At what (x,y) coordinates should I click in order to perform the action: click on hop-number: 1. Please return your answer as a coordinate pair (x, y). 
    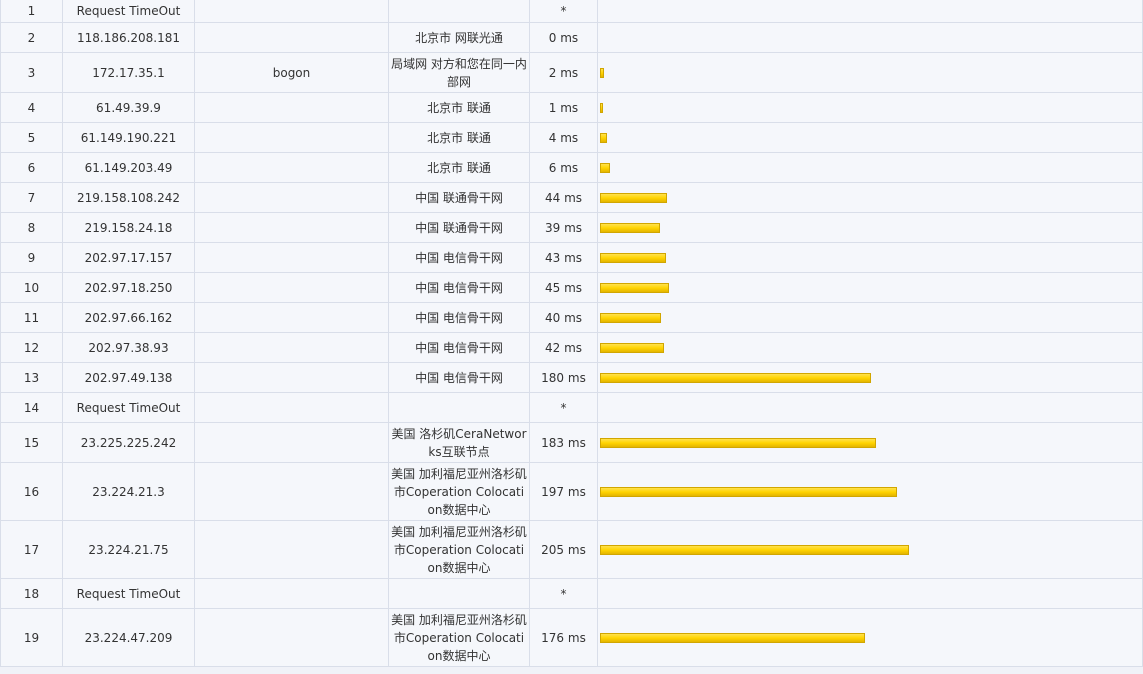
    Looking at the image, I should click on (31, 11).